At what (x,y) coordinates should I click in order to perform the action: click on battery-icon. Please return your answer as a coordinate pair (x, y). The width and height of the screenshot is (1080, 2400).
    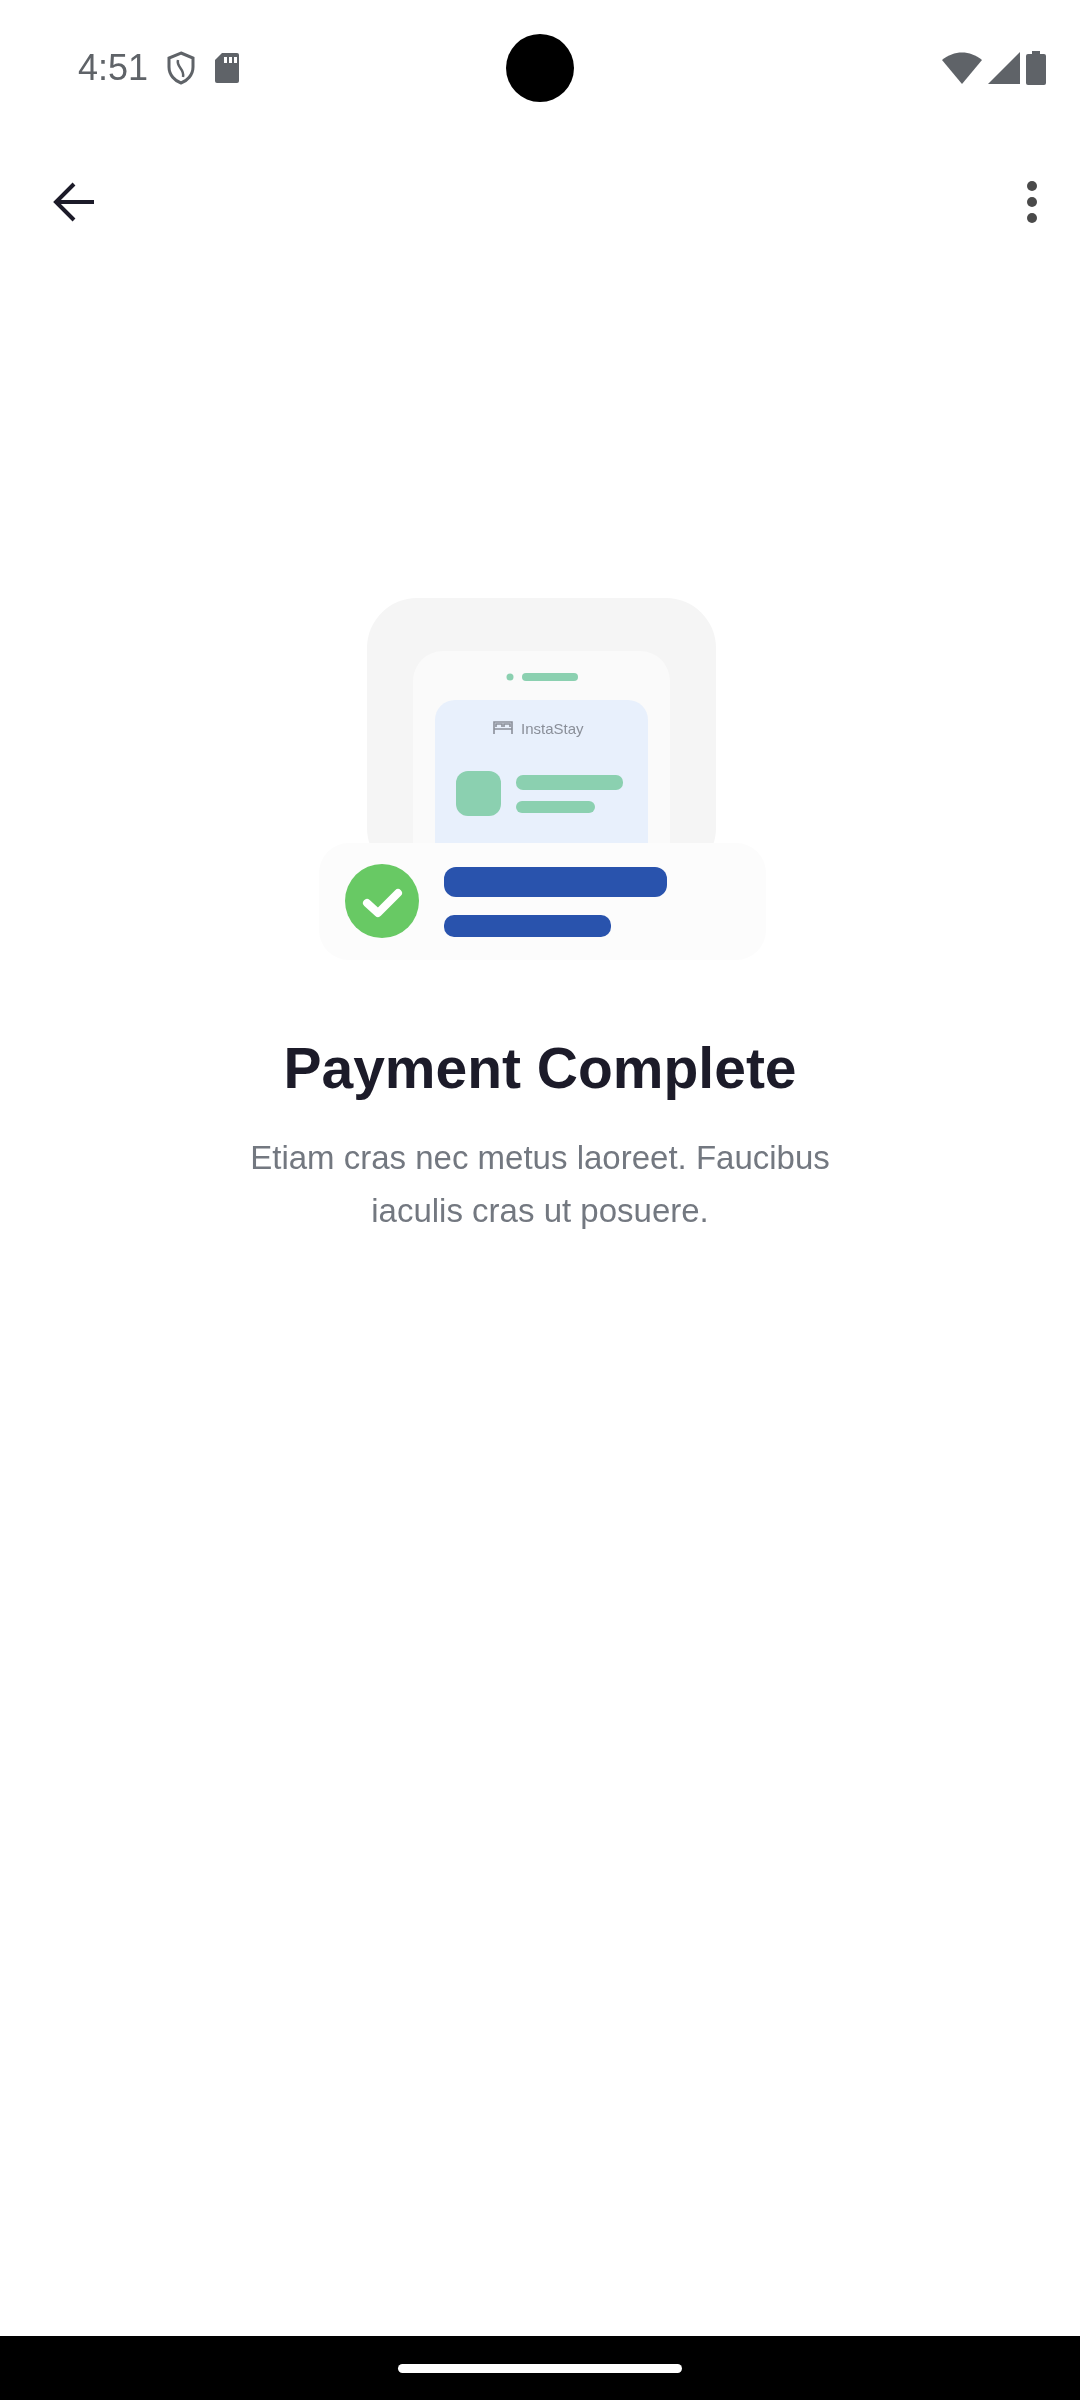
    Looking at the image, I should click on (1036, 68).